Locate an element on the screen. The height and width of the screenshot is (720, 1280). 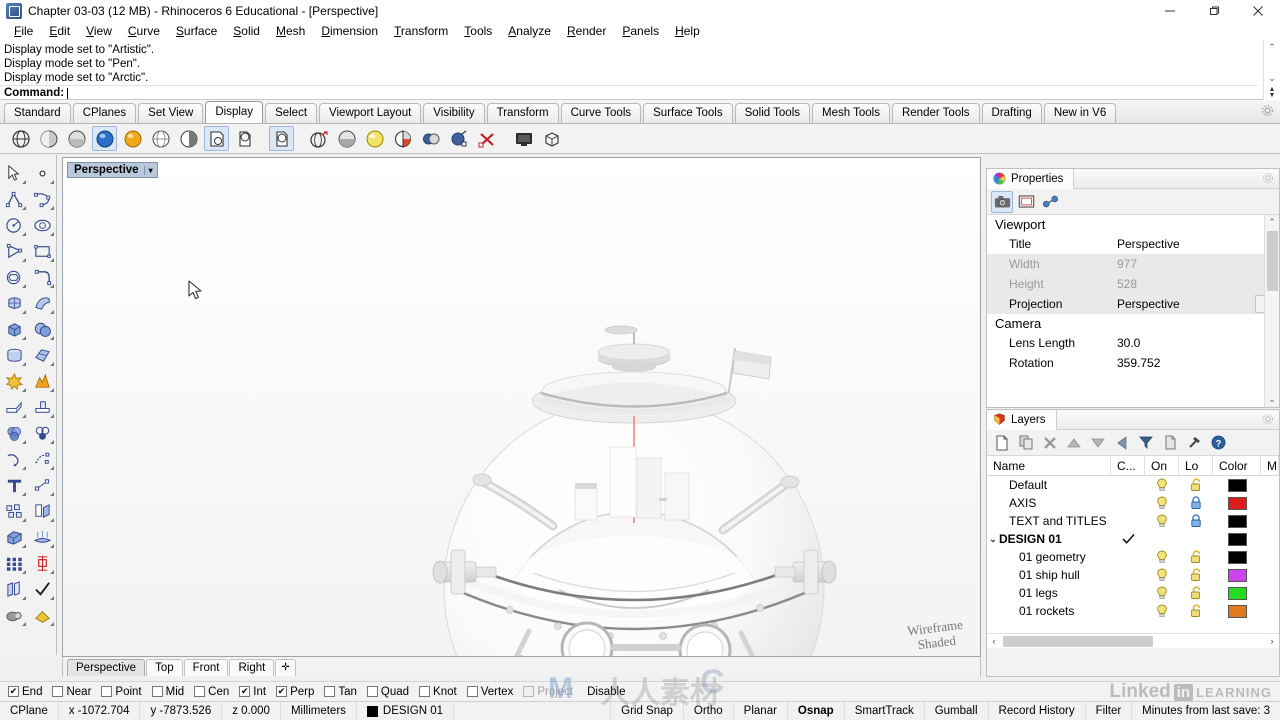
scroll-left-arrow-icon: ‹ is located at coordinates (994, 641).